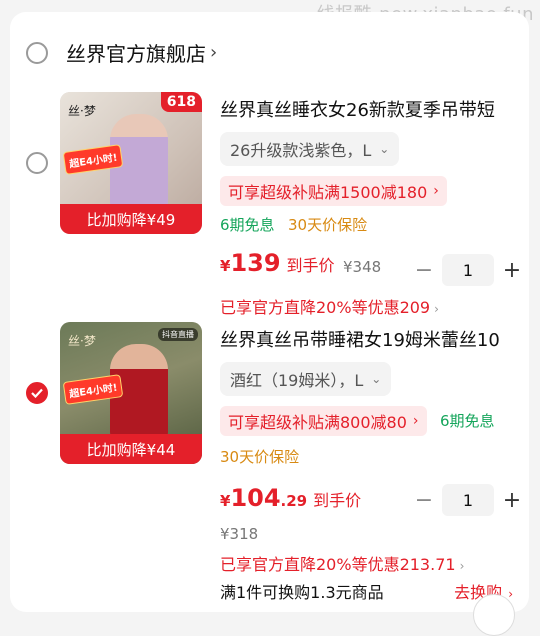 The image size is (540, 636). I want to click on shop-select-radio, so click(37, 52).